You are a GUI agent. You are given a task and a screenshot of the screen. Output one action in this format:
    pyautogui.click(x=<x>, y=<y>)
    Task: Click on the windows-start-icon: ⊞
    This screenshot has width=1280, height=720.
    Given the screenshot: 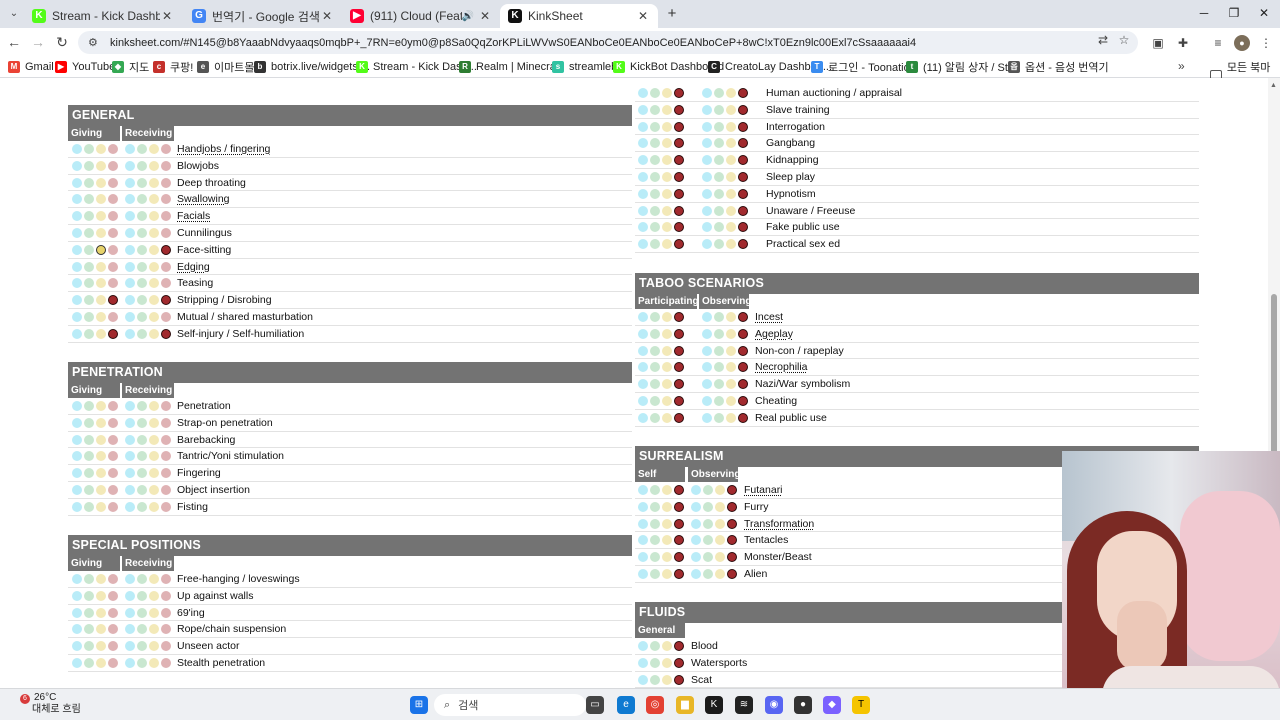 What is the action you would take?
    pyautogui.click(x=419, y=705)
    